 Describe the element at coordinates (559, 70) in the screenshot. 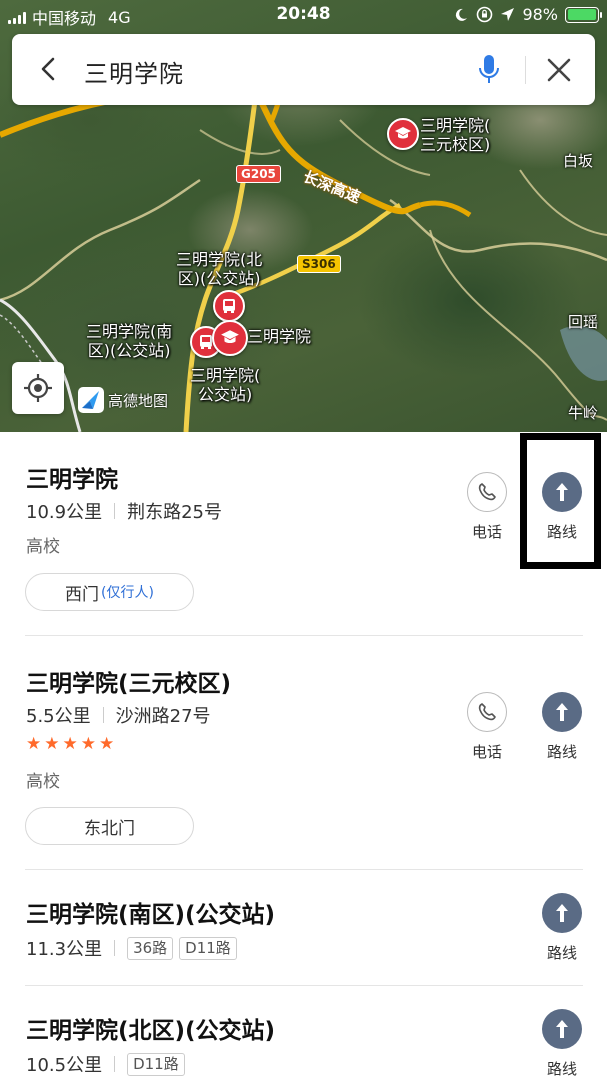

I see `close-icon` at that location.